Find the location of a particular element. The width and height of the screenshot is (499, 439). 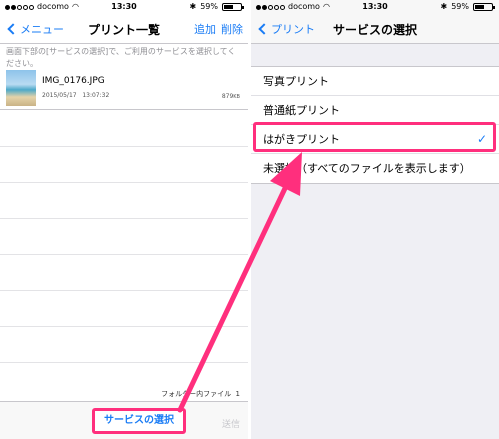

option-label: 未選択（すべてのファイルを表示します） is located at coordinates (367, 168).